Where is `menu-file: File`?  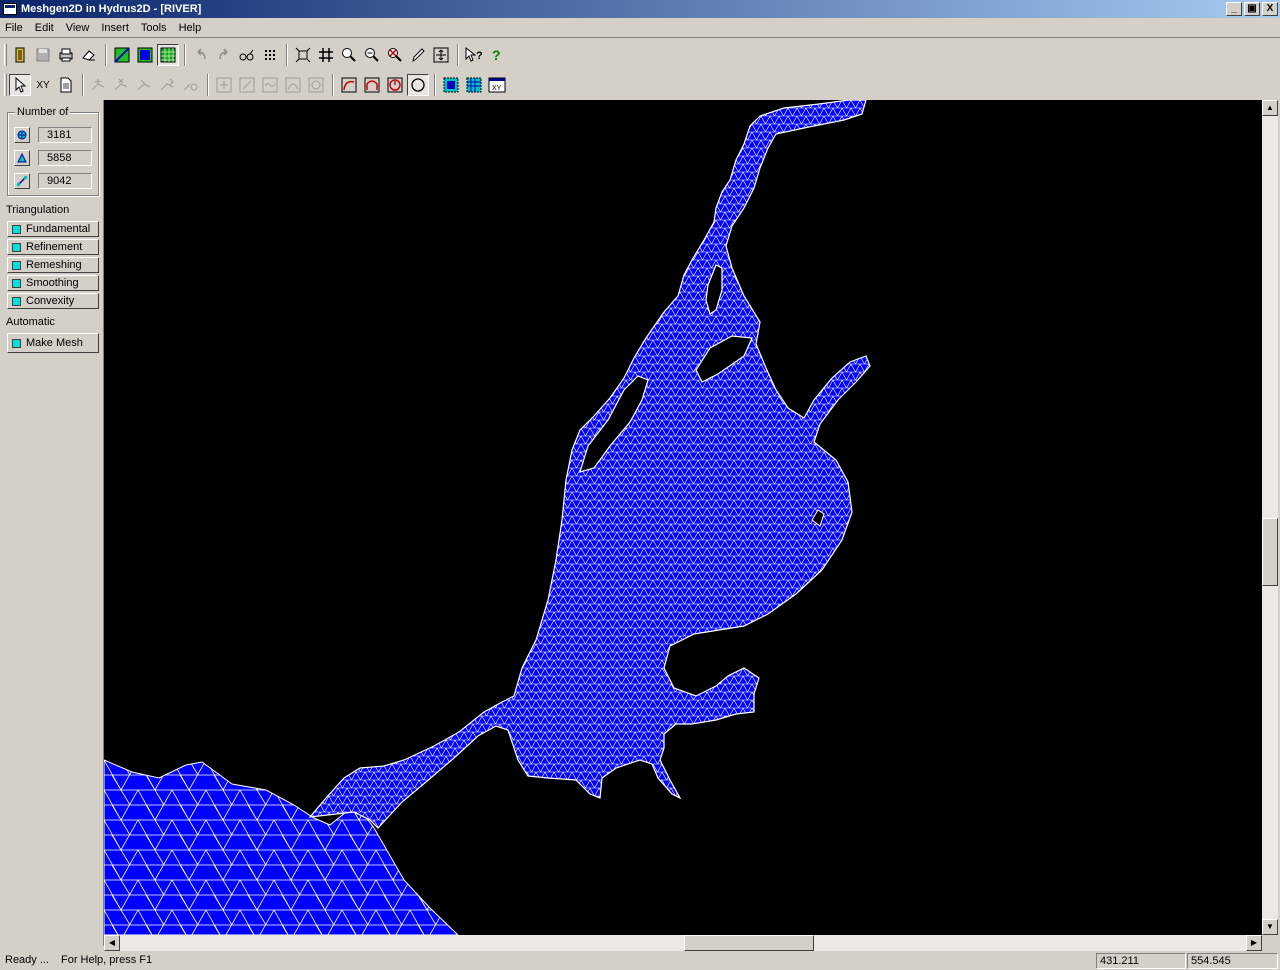 menu-file: File is located at coordinates (14, 28).